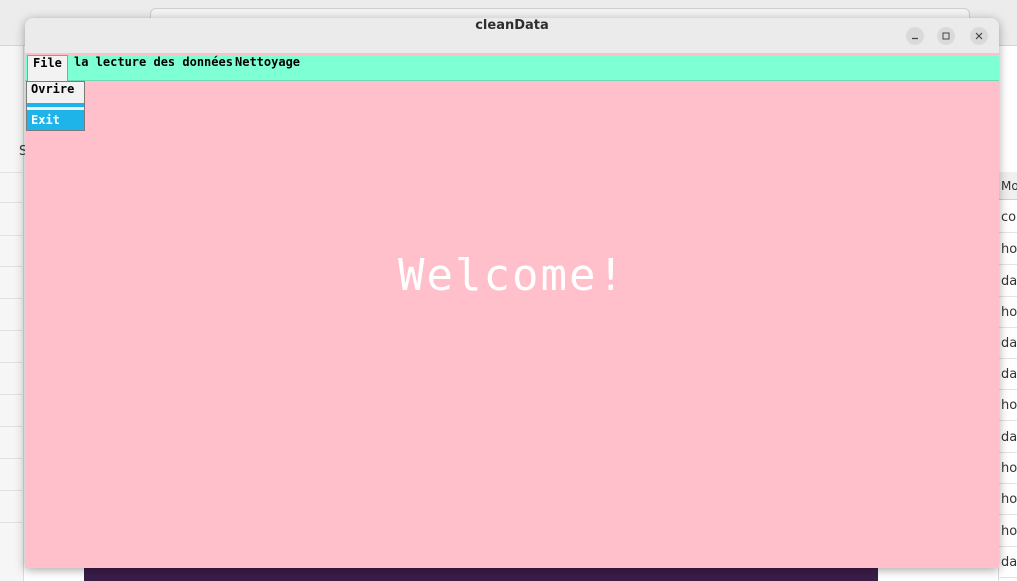  I want to click on close-button, so click(979, 36).